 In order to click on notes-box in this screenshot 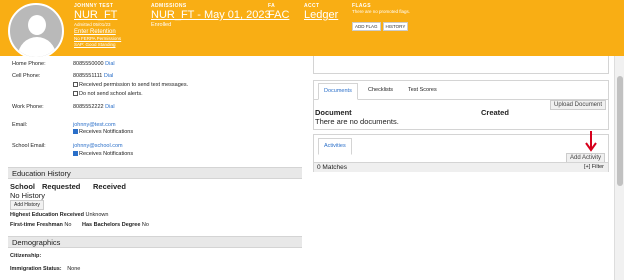, I will do `click(461, 65)`.